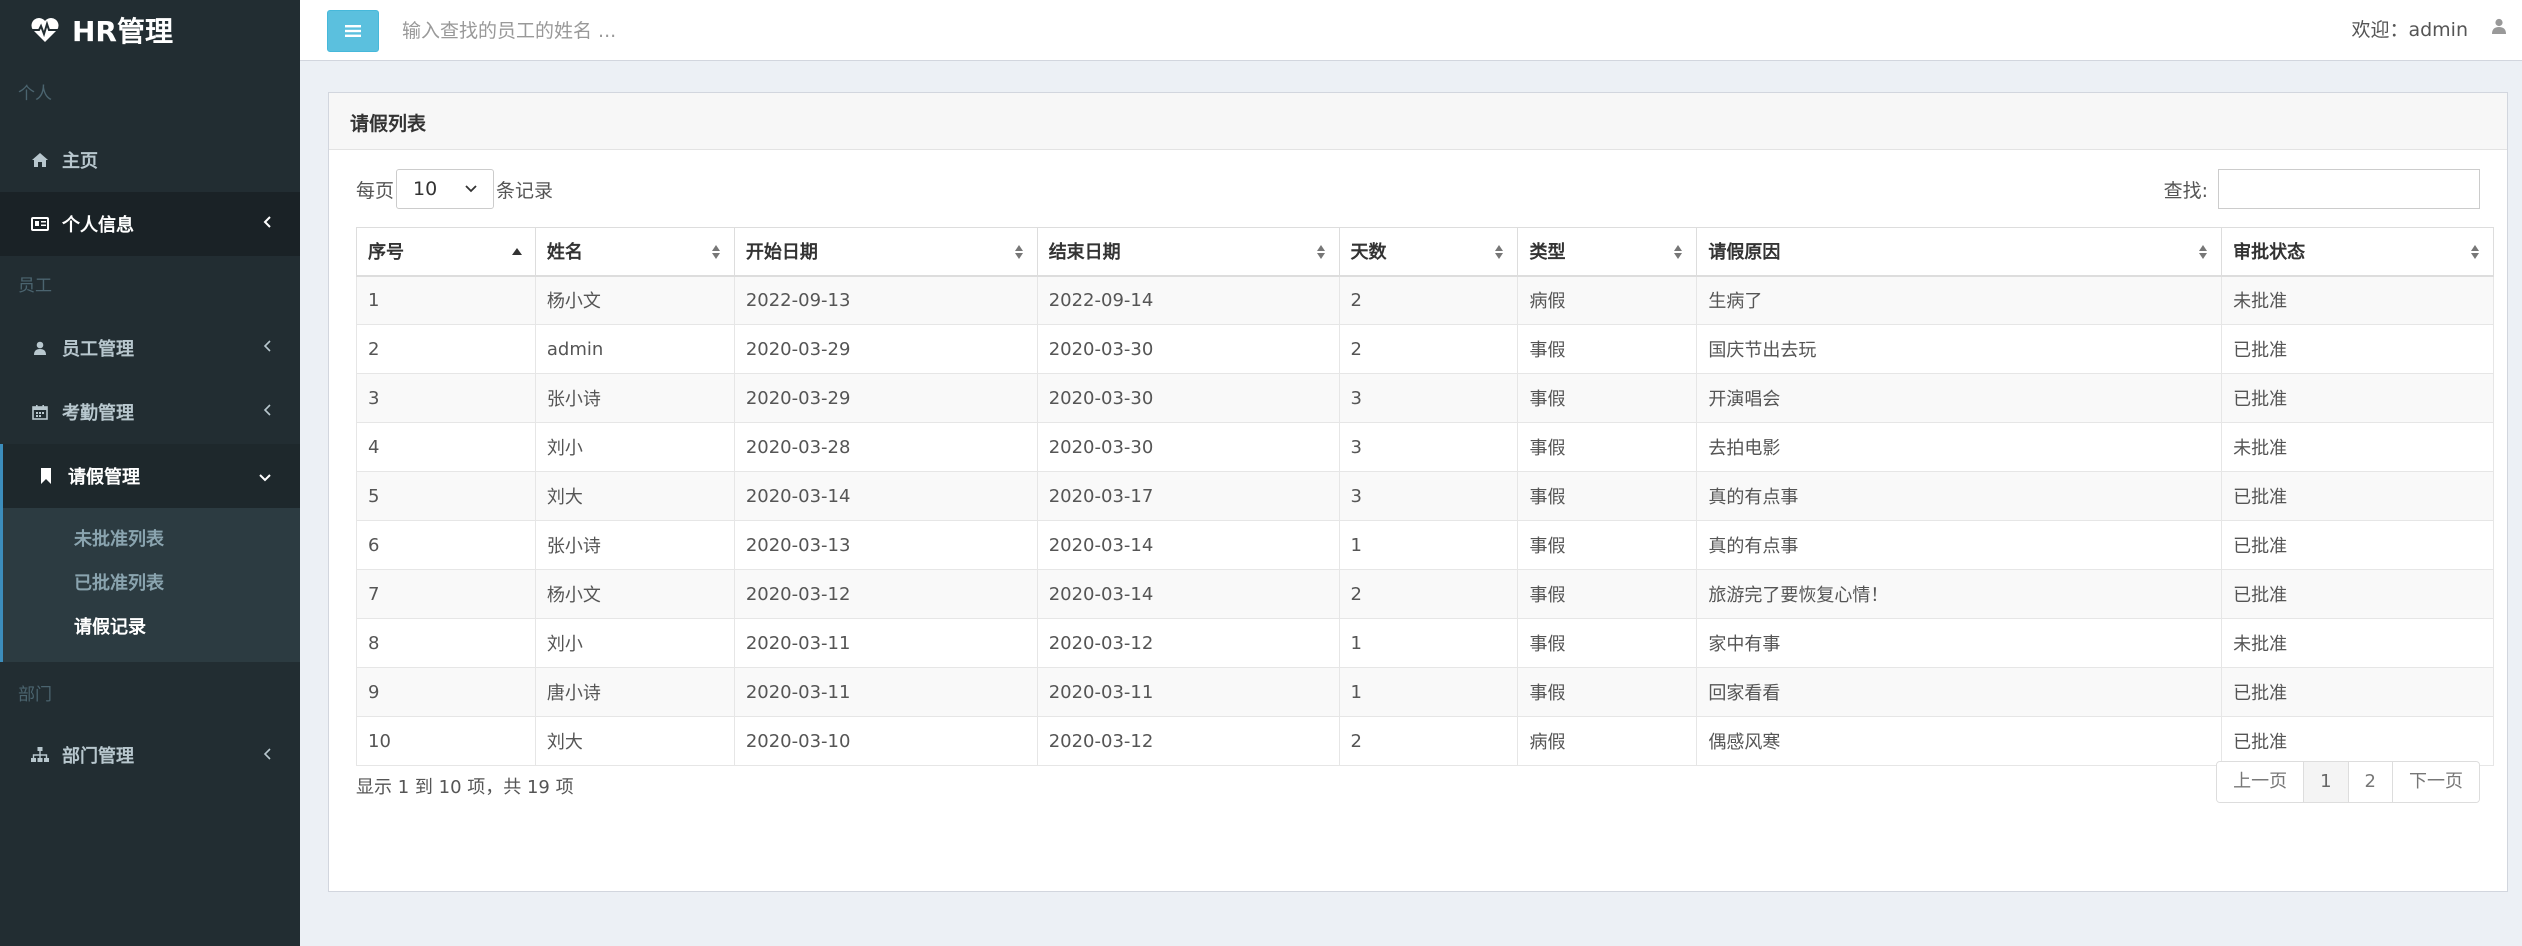  Describe the element at coordinates (2185, 190) in the screenshot. I see `filter-label: 查找:` at that location.